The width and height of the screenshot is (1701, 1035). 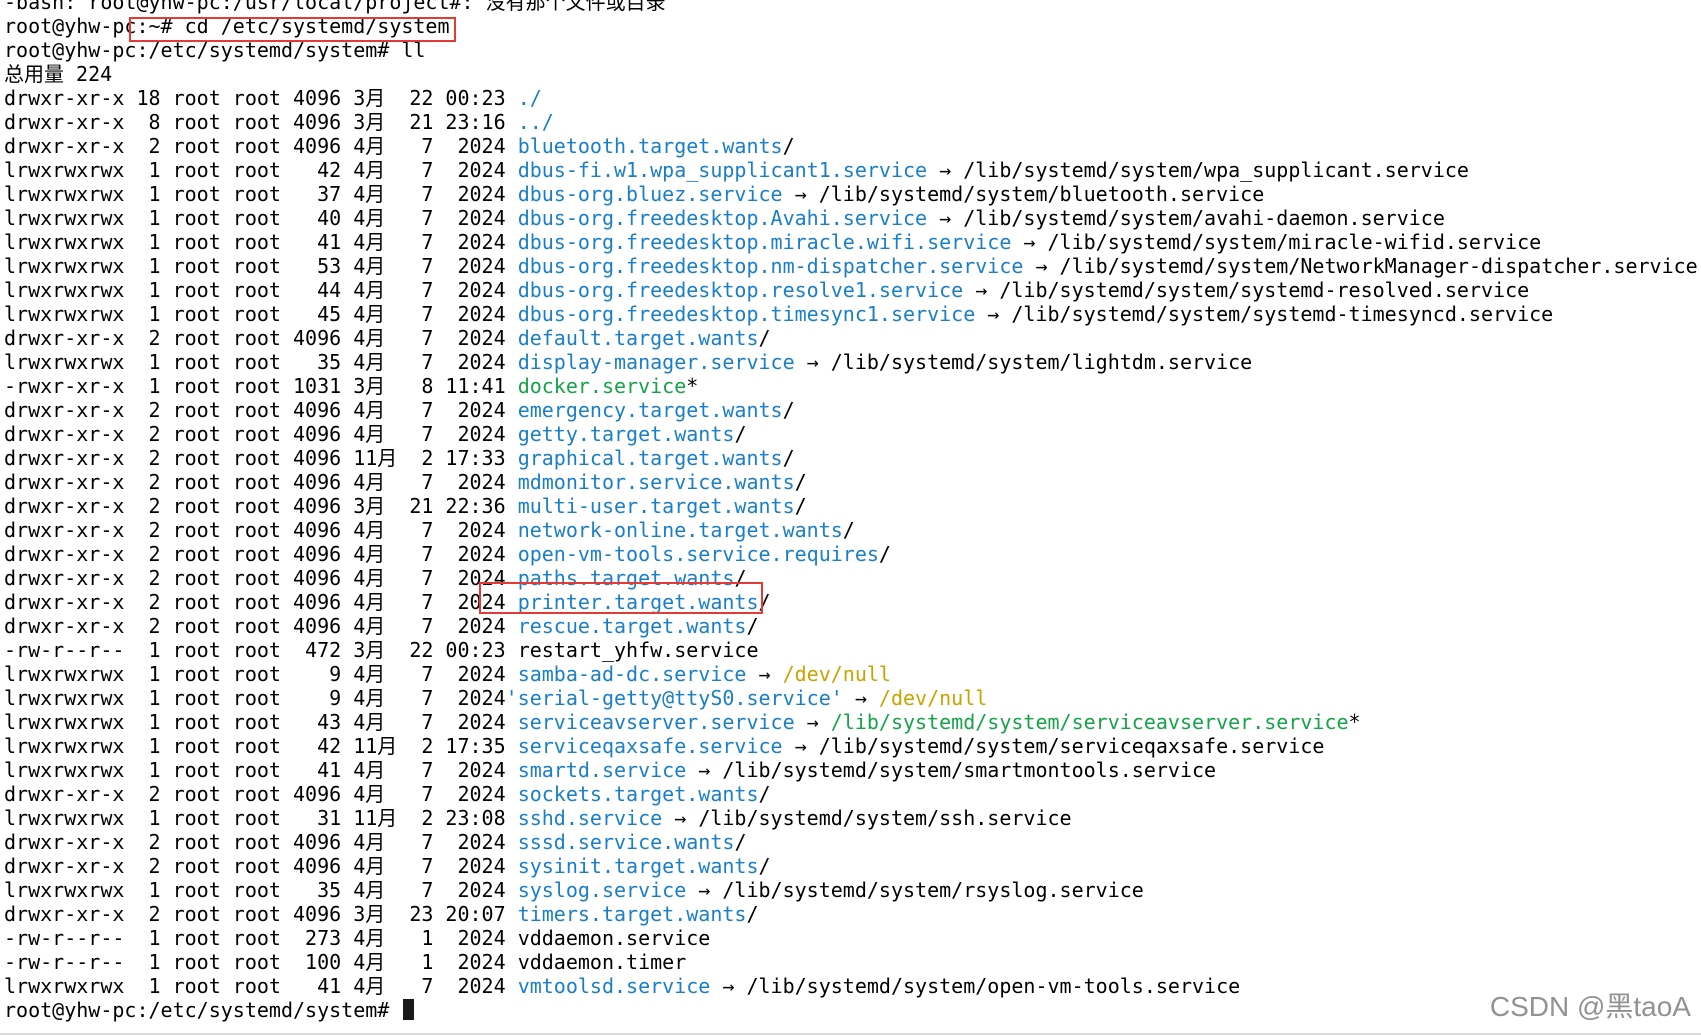 What do you see at coordinates (1204, 218) in the screenshot?
I see `symlink-target: /lib/systemd/system/avahi-daemon.service` at bounding box center [1204, 218].